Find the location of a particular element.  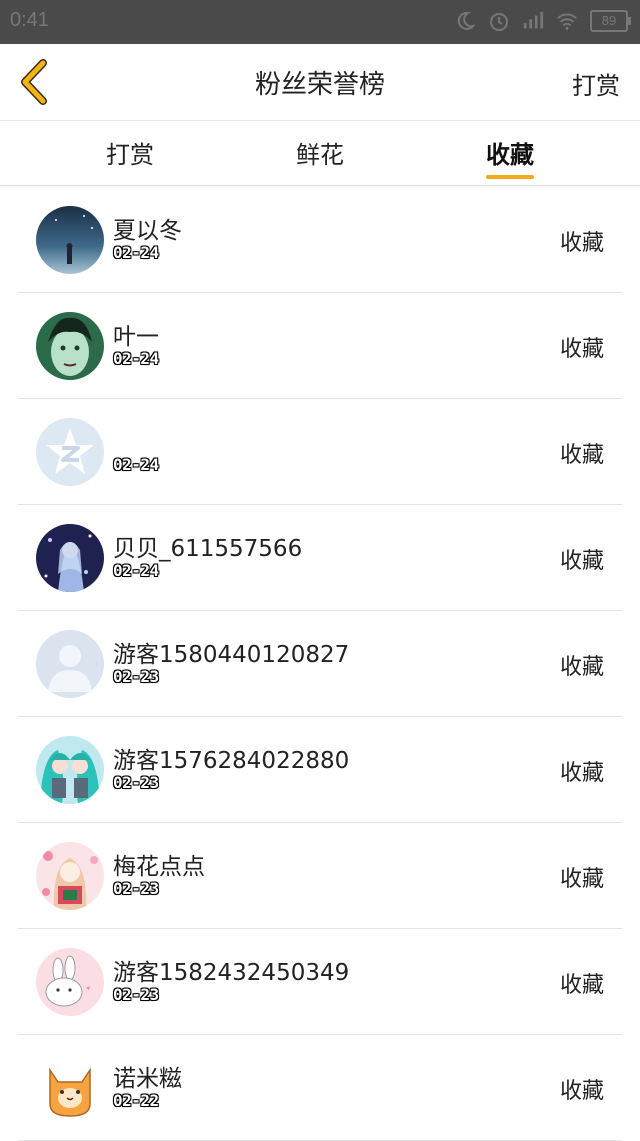

status-icons: 89 is located at coordinates (542, 21).